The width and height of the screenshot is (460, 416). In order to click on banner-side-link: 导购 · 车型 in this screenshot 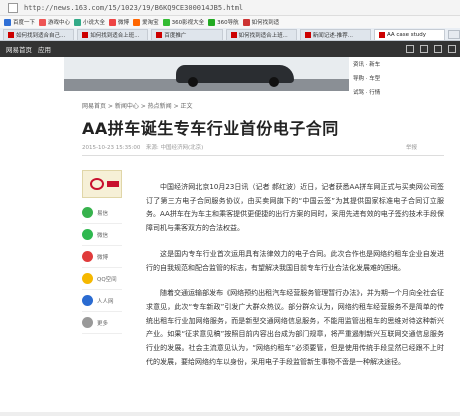, I will do `click(403, 79)`.